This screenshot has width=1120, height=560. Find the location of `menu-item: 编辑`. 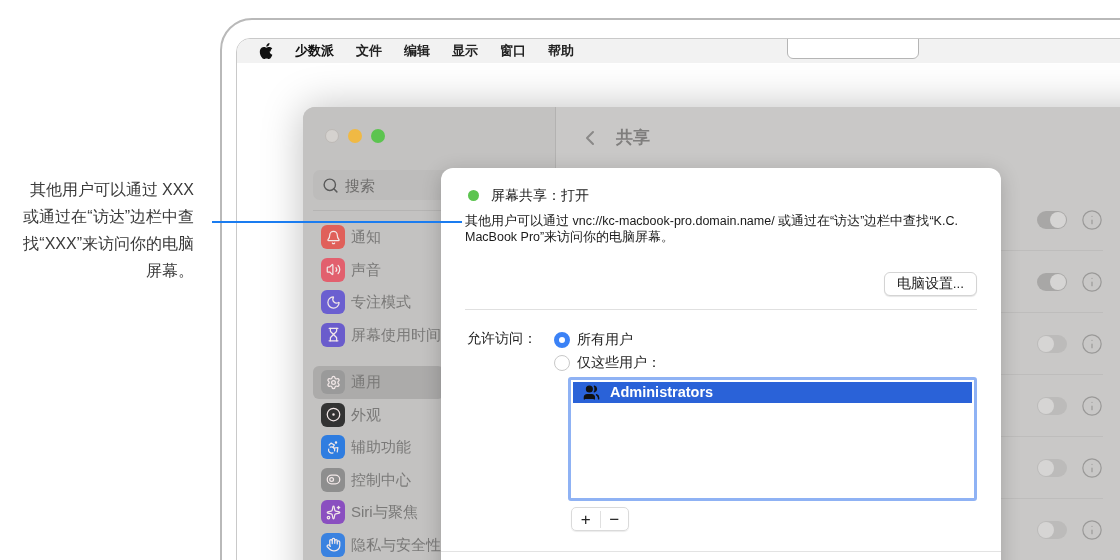

menu-item: 编辑 is located at coordinates (417, 51).